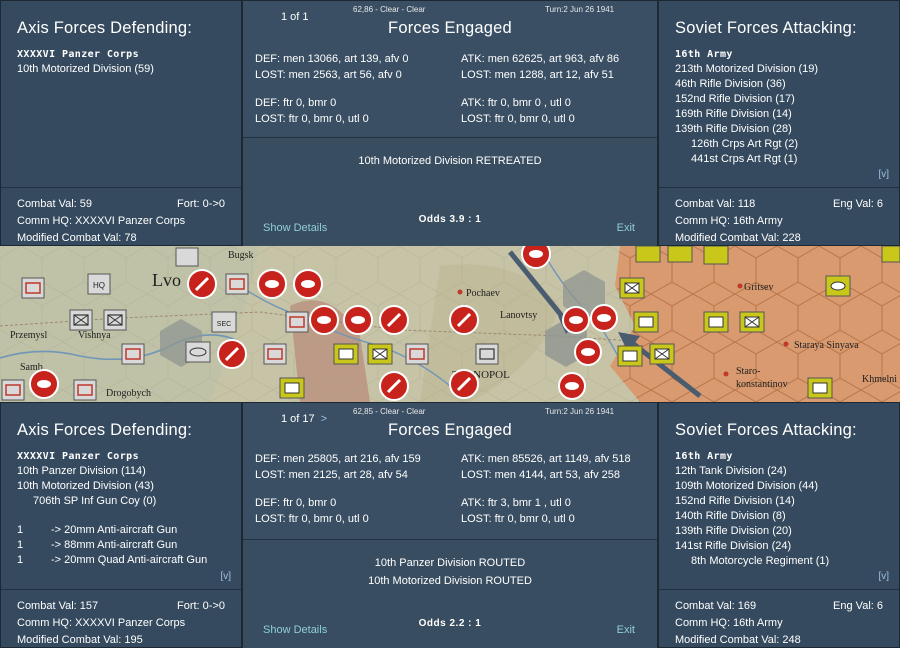  Describe the element at coordinates (783, 546) in the screenshot. I see `list-item: 141st Rifle Division (24)` at that location.